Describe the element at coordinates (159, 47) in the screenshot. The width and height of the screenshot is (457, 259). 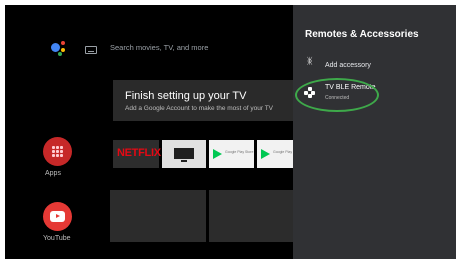
I see `search-input: Search movies, TV, and more` at that location.